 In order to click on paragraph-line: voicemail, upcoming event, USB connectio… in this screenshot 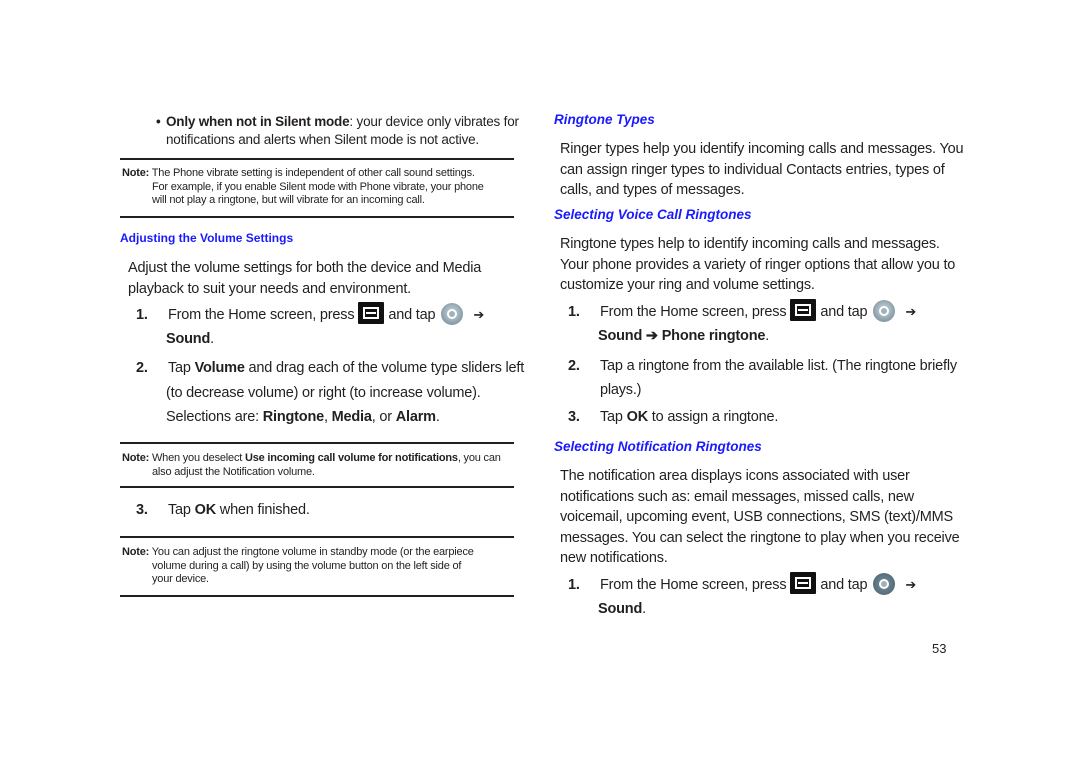, I will do `click(756, 517)`.